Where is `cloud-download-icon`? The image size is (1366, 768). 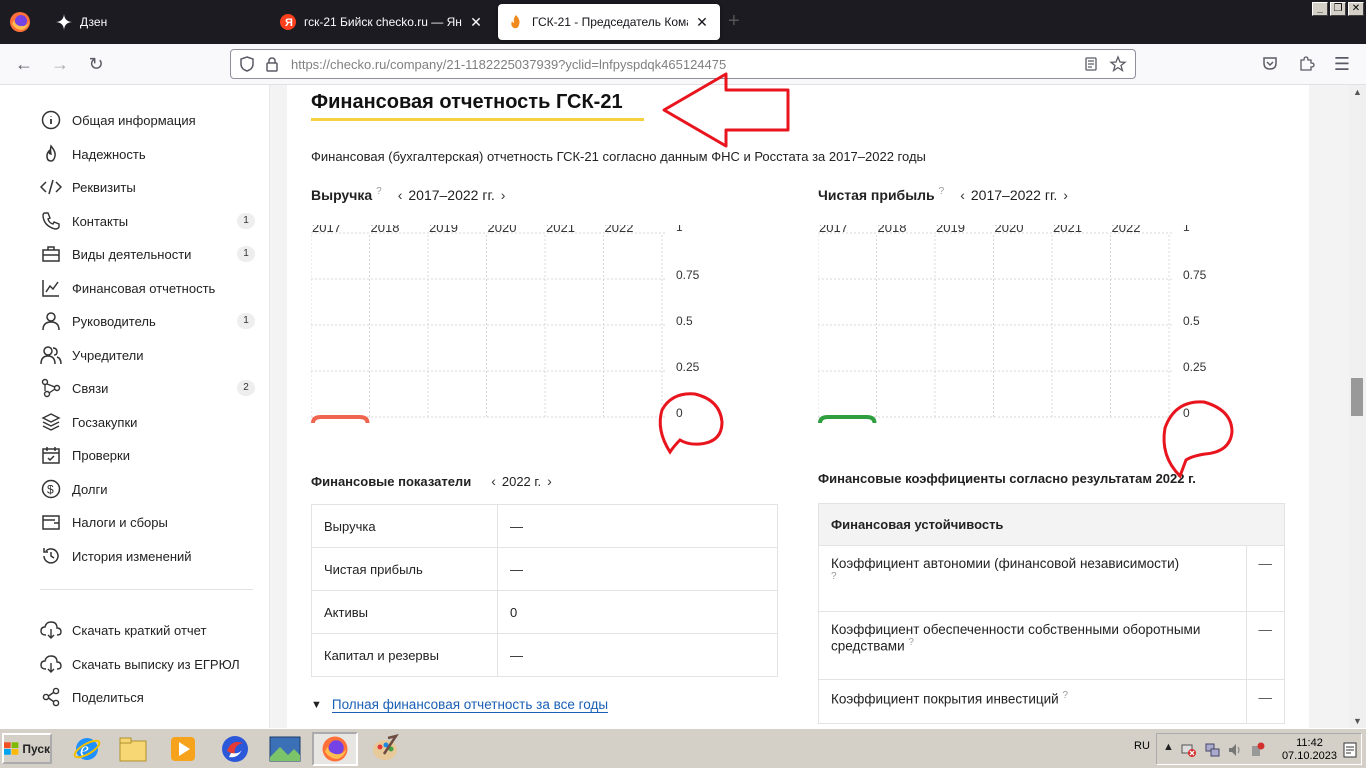
cloud-download-icon is located at coordinates (51, 664).